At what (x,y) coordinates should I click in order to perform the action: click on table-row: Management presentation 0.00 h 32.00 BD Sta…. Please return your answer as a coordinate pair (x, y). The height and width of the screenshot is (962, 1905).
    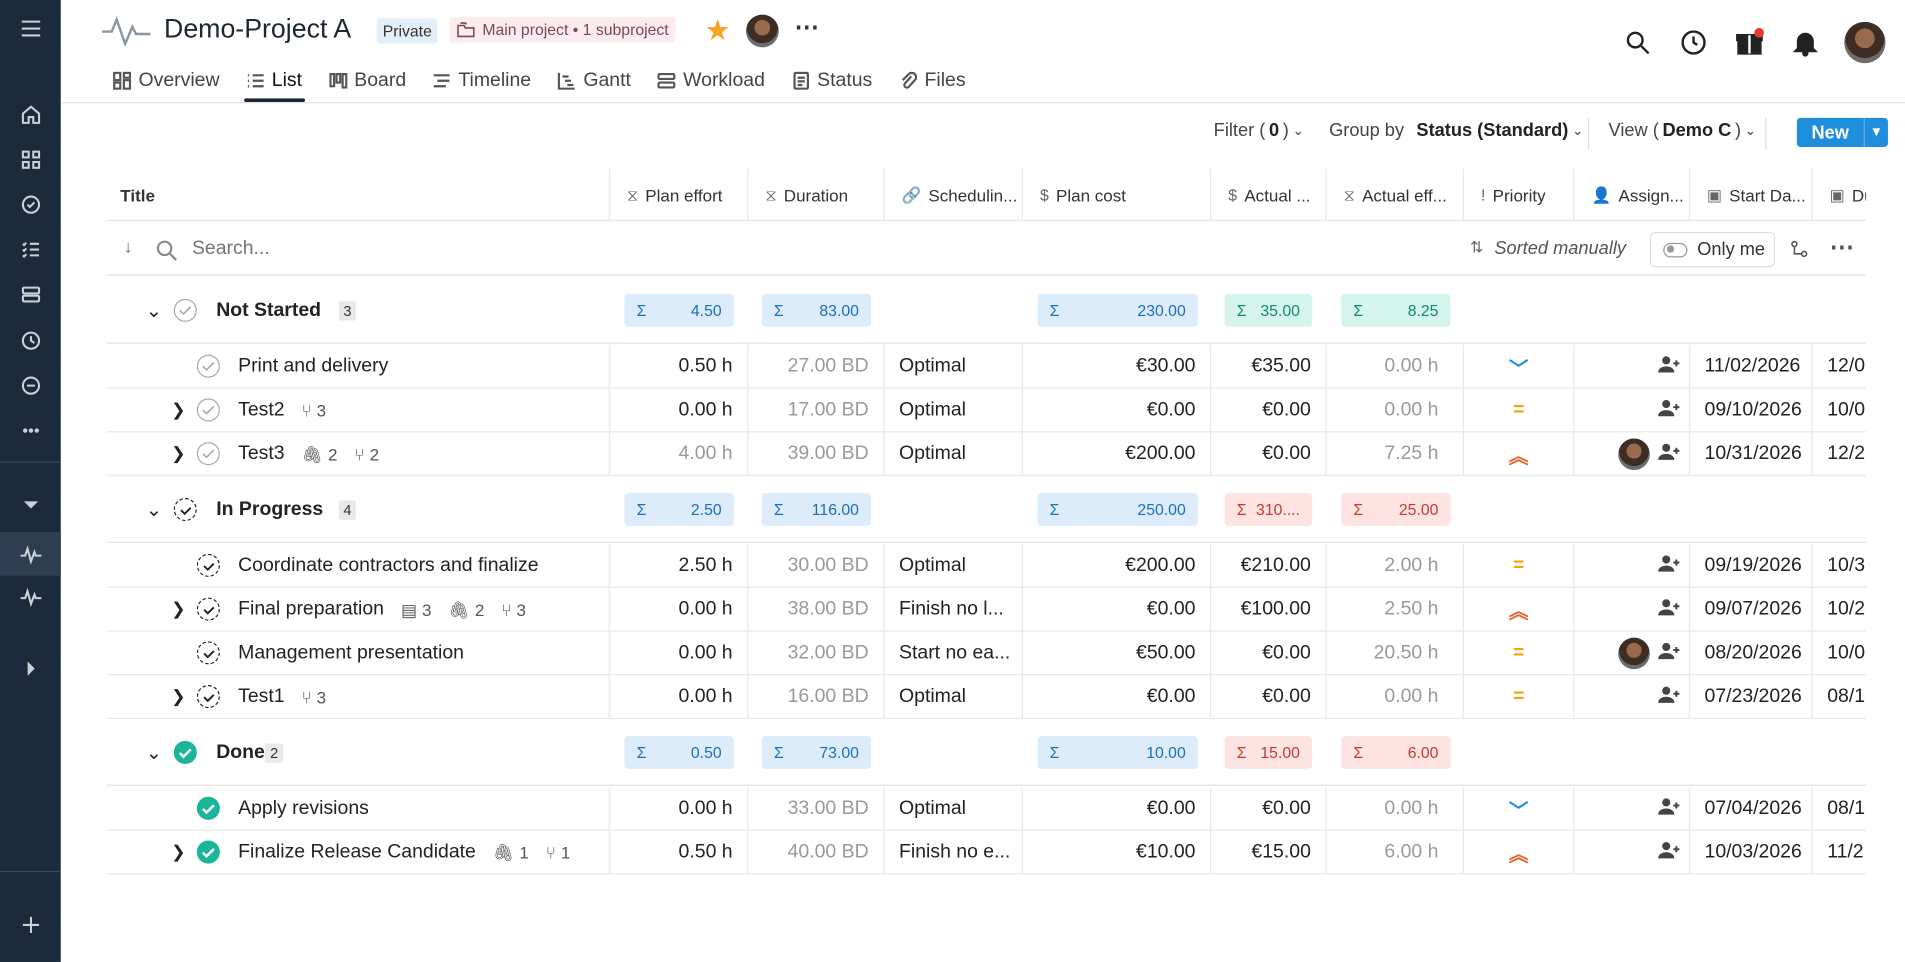
    Looking at the image, I should click on (986, 653).